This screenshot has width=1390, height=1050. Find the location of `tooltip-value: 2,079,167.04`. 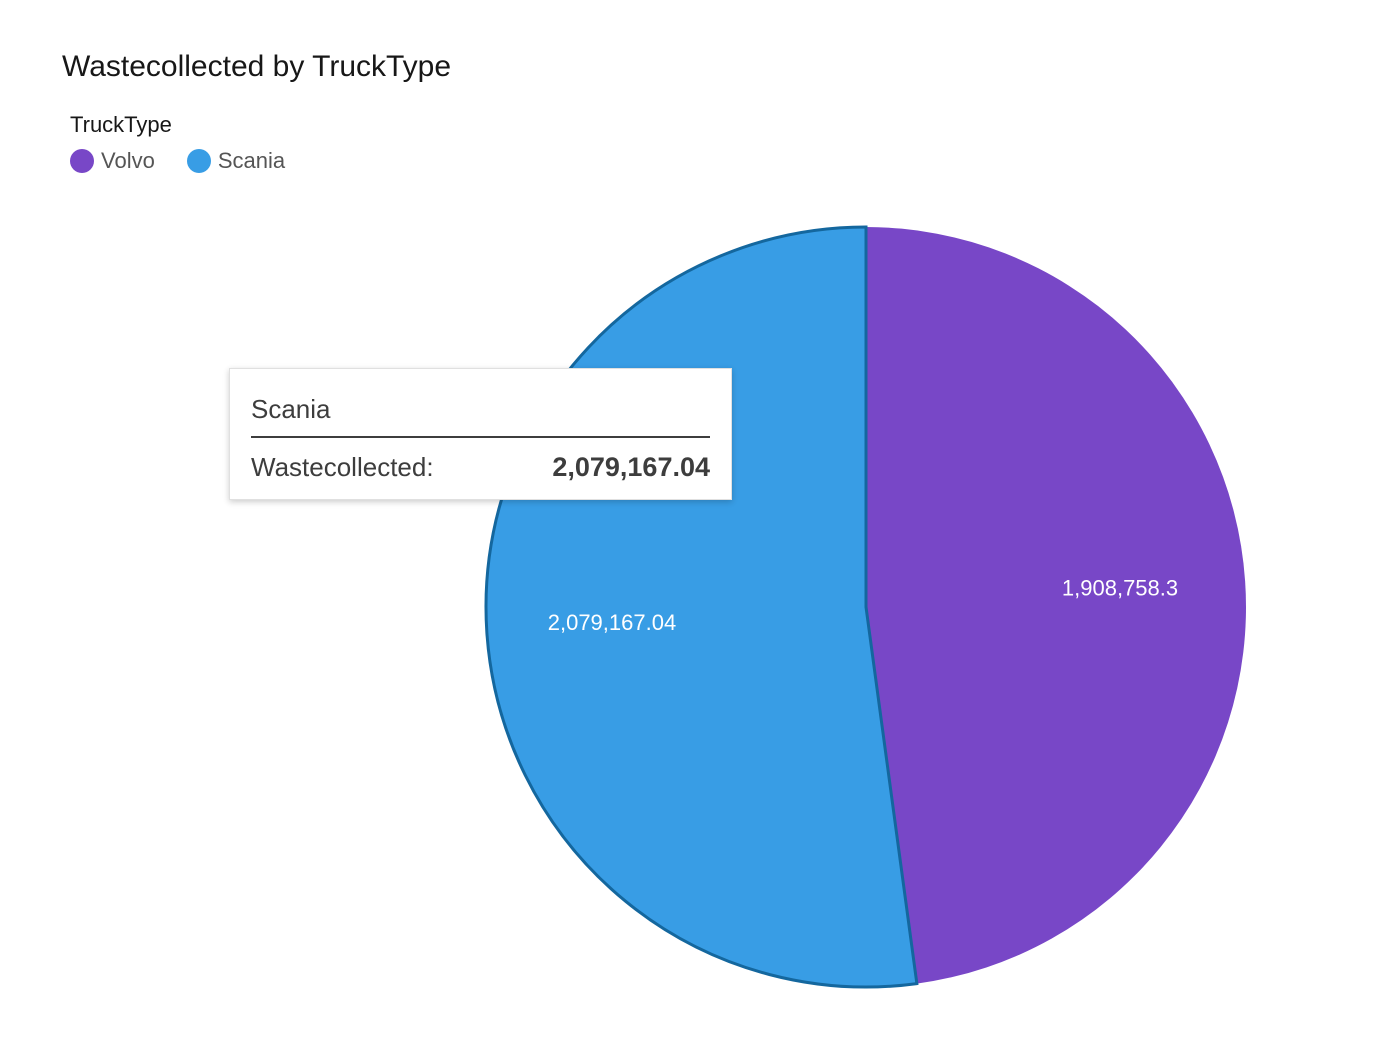

tooltip-value: 2,079,167.04 is located at coordinates (631, 467).